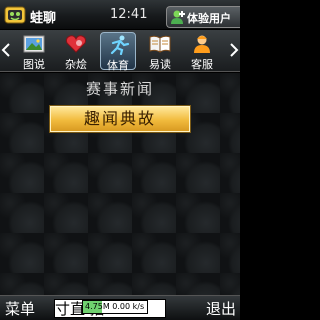 The width and height of the screenshot is (320, 320). I want to click on sports-runner-icon, so click(120, 45).